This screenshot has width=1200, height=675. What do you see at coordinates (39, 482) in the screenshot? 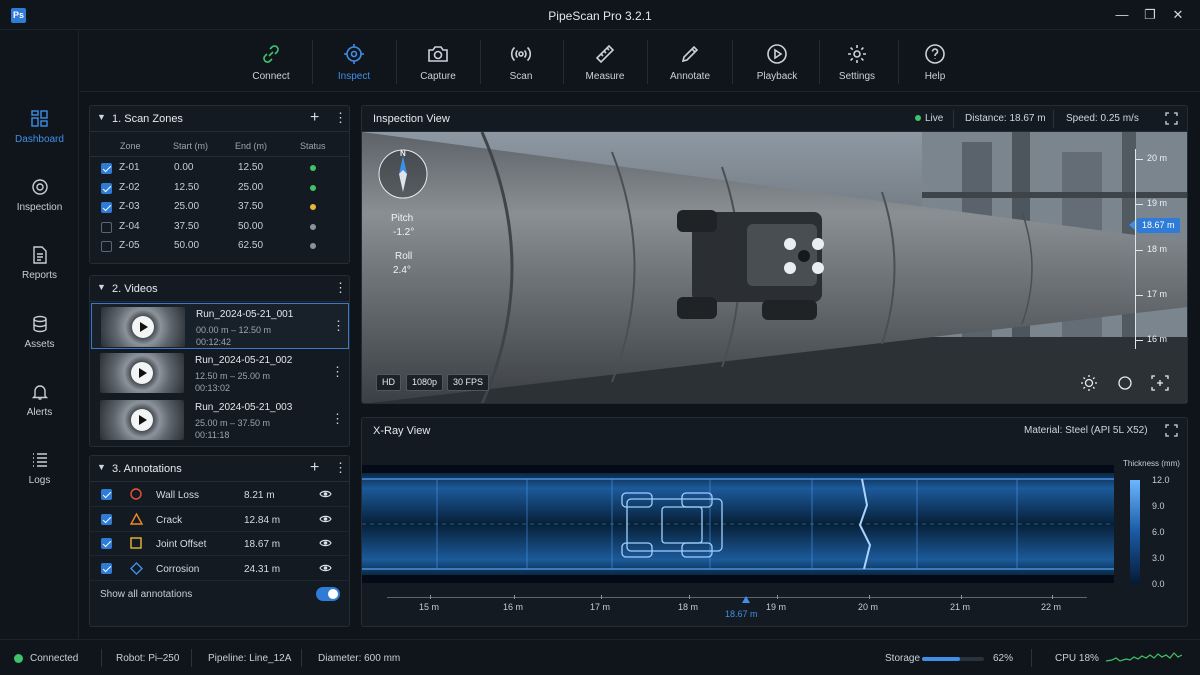
I see `sidebar-item-logs: Logs` at bounding box center [39, 482].